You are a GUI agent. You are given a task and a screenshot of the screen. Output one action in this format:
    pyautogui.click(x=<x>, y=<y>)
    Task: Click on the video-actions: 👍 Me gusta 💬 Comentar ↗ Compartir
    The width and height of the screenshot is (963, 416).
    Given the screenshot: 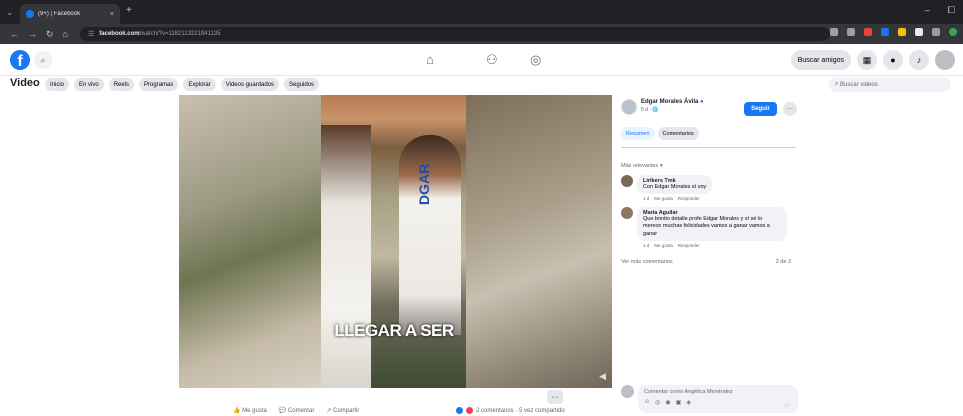 What is the action you would take?
    pyautogui.click(x=296, y=410)
    